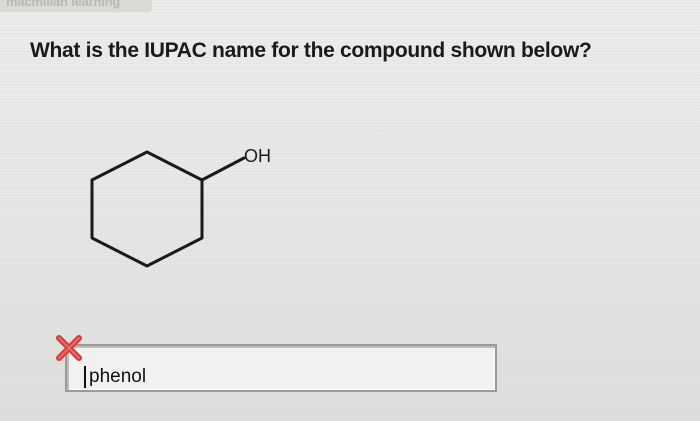 This screenshot has height=421, width=700. I want to click on cyclohexane-ring, so click(147, 209).